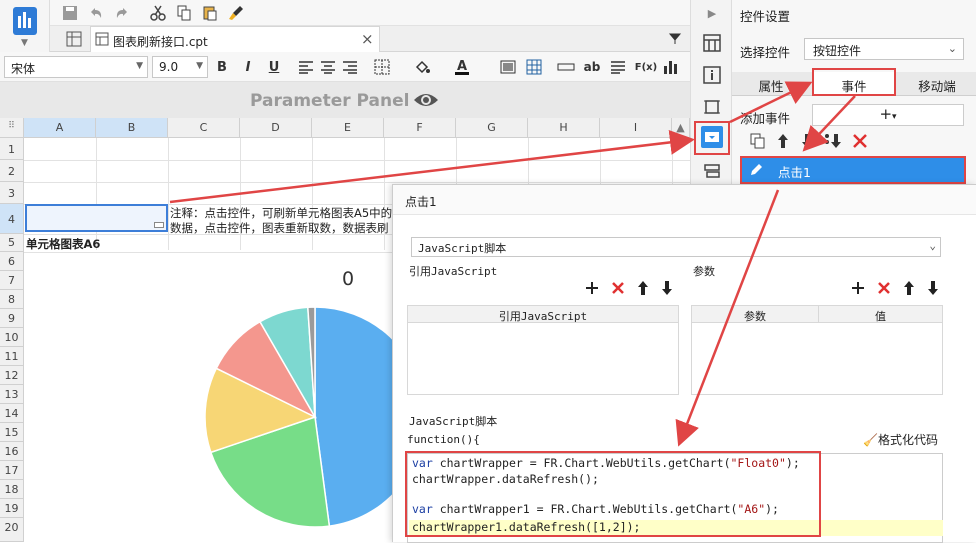 This screenshot has width=976, height=543. I want to click on sort-icon, so click(834, 141).